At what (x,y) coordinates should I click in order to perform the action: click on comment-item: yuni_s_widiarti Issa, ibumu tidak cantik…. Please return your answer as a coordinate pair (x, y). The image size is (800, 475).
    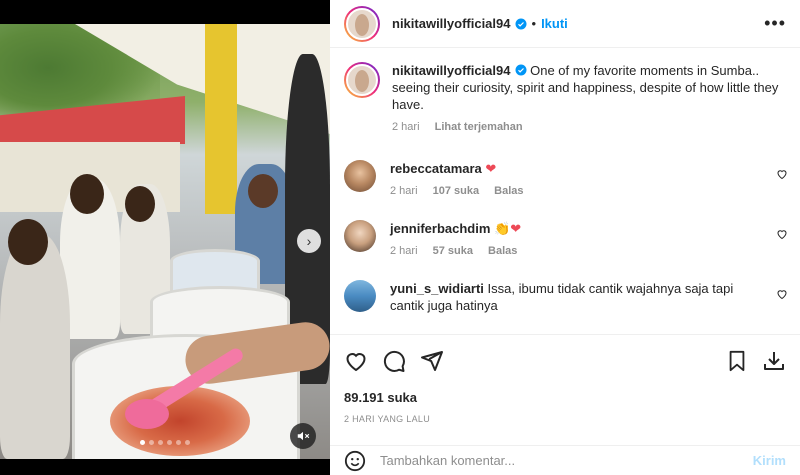
    Looking at the image, I should click on (565, 297).